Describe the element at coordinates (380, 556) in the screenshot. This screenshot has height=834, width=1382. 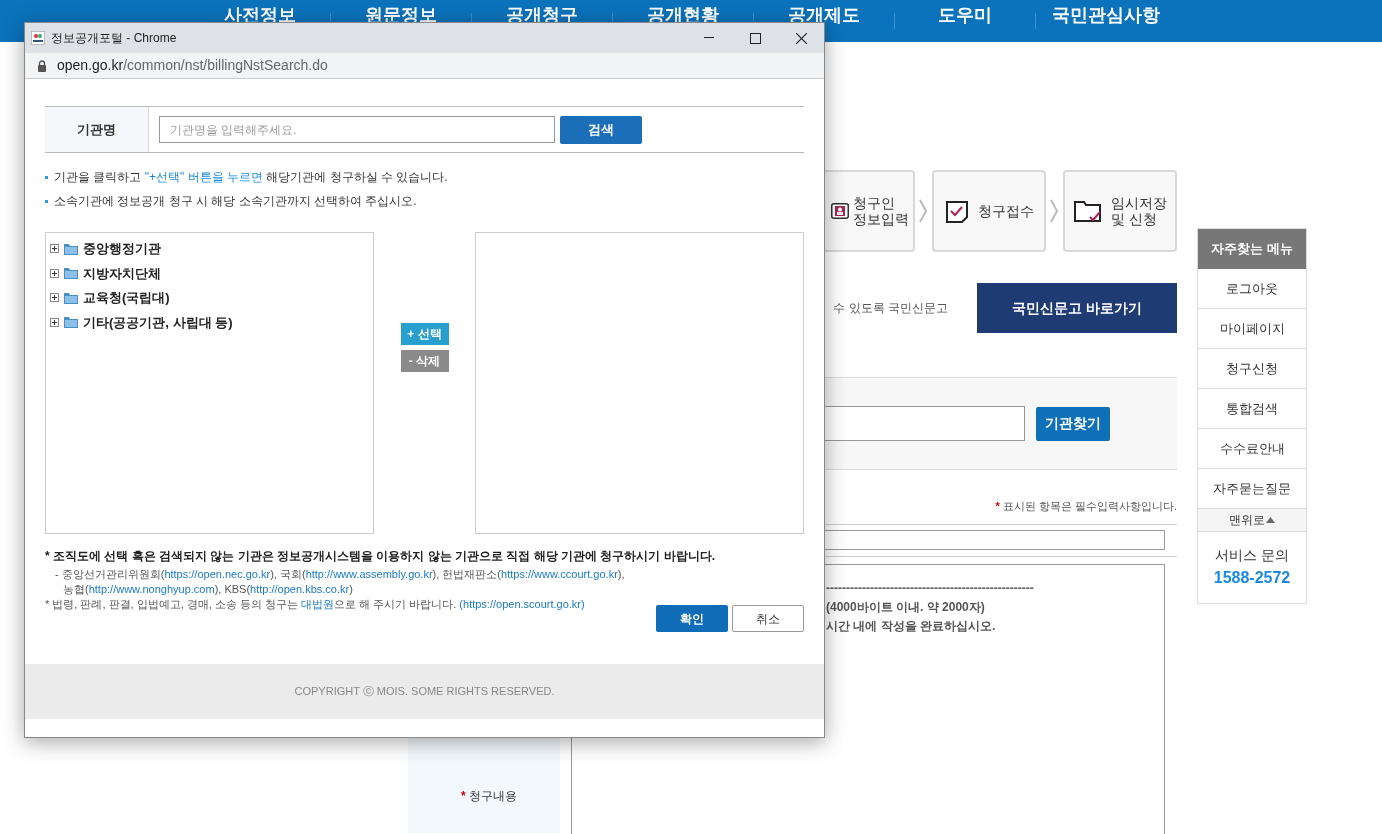
I see `note-text: * 조직도에 선택 혹은 검색되지 않는 기관은 정보공개시스템을 이용하지 않는 기관으로 직접 해당 기관에 청구하시기 바랍니다.` at that location.